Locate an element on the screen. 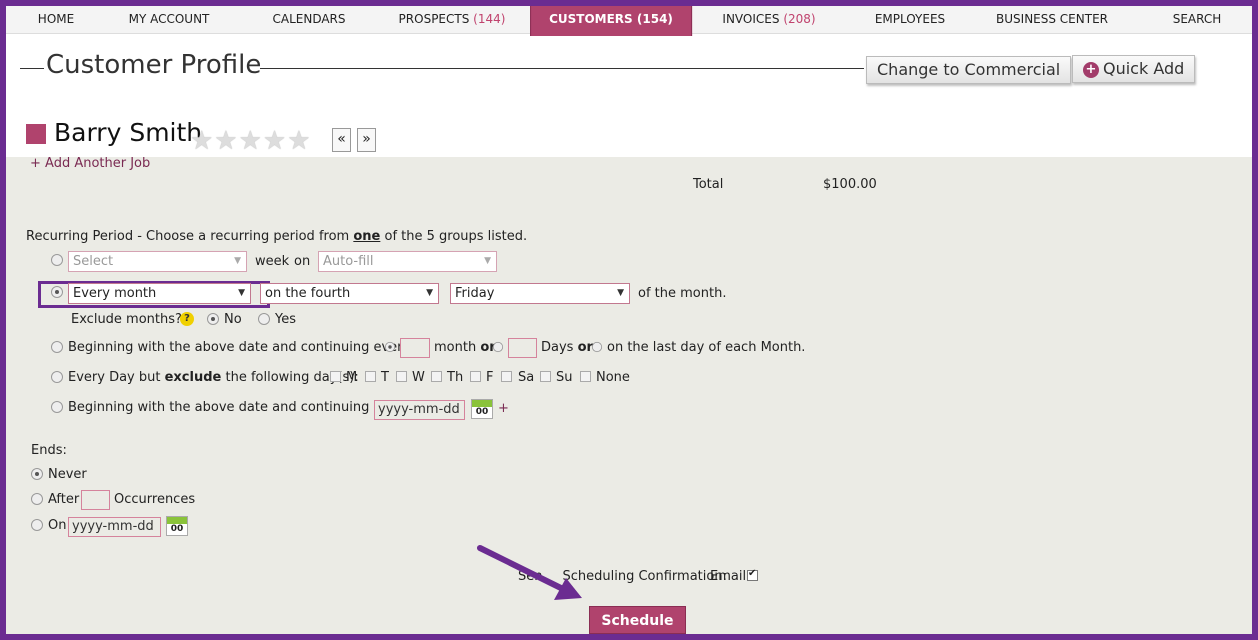  nav-prospects-count: (144) is located at coordinates (489, 19).